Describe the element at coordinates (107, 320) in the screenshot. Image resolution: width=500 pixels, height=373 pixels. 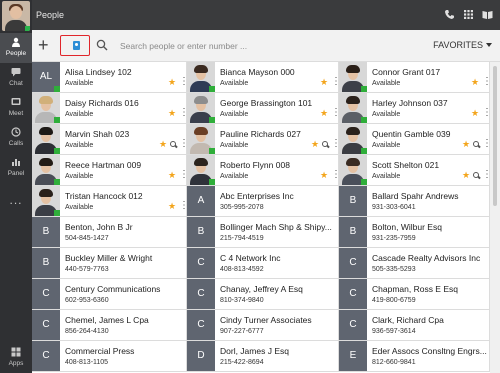
I see `contact-name: Chemel, James L Cpa` at that location.